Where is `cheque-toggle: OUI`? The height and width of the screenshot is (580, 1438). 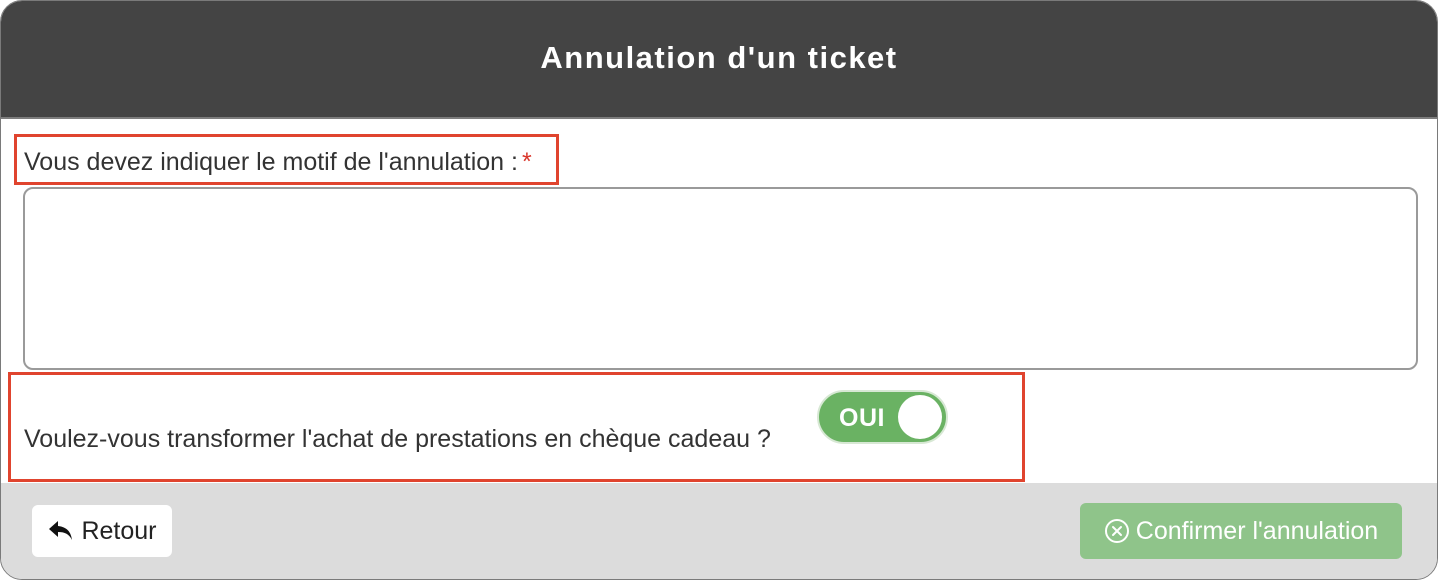 cheque-toggle: OUI is located at coordinates (882, 417).